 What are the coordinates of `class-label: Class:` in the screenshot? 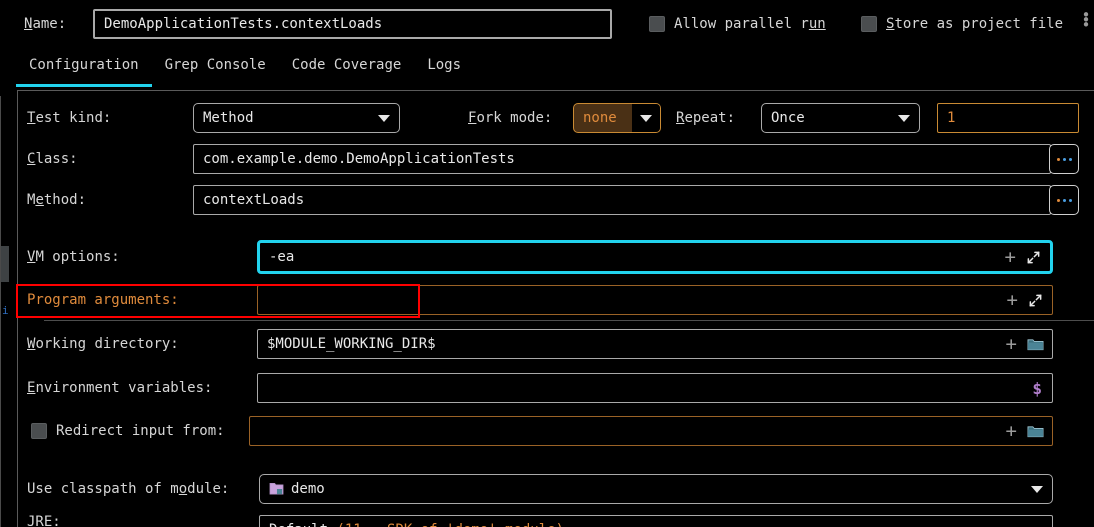 It's located at (52, 159).